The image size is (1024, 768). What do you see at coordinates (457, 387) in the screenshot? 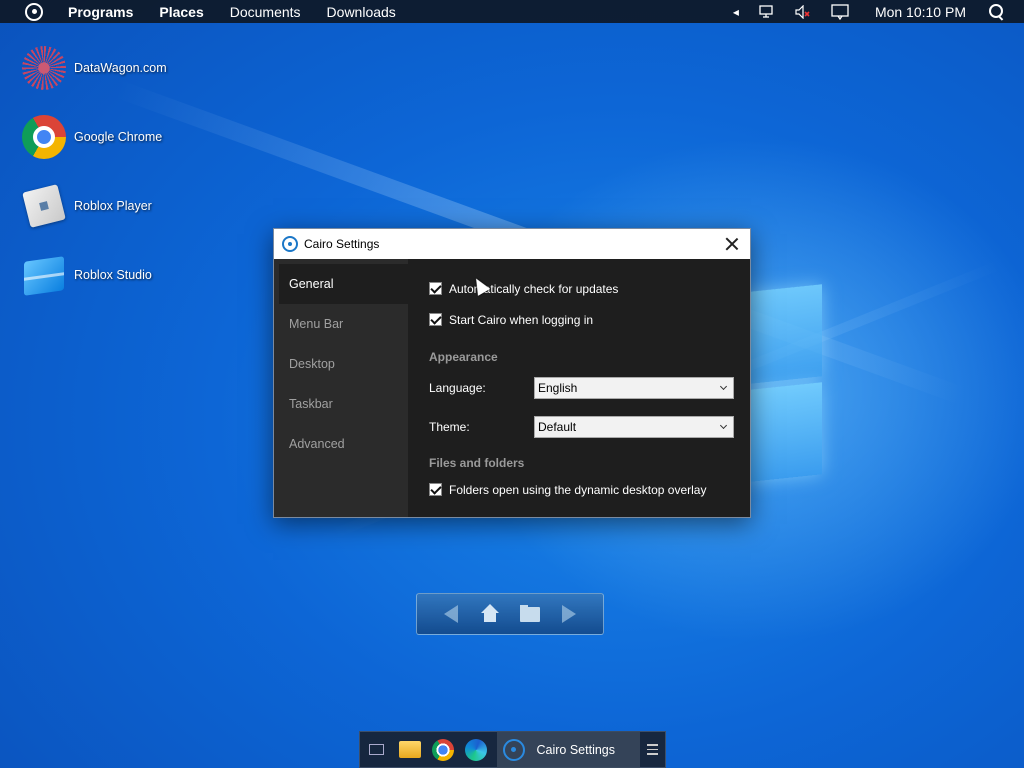
I see `language-label: Language:` at bounding box center [457, 387].